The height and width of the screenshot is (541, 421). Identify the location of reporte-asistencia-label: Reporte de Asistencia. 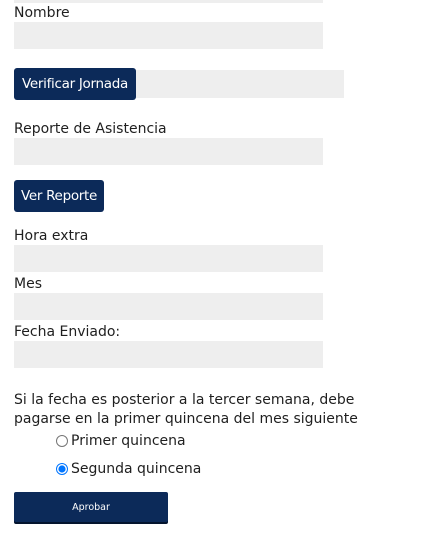
(90, 129).